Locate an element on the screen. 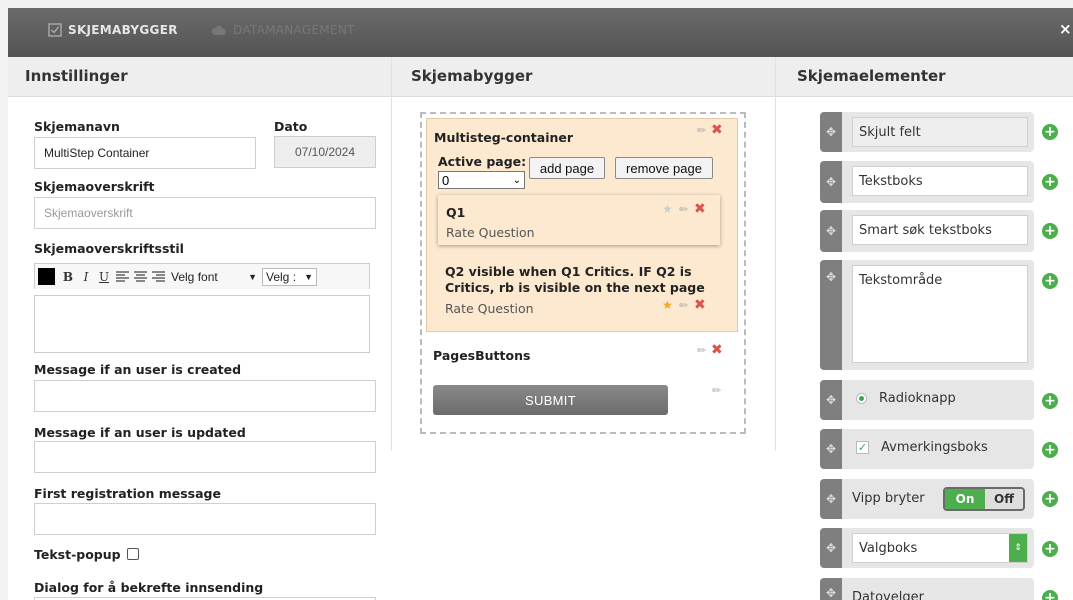 This screenshot has height=600, width=1073. element-selectbox-input: Valgboks ⇕ is located at coordinates (940, 548).